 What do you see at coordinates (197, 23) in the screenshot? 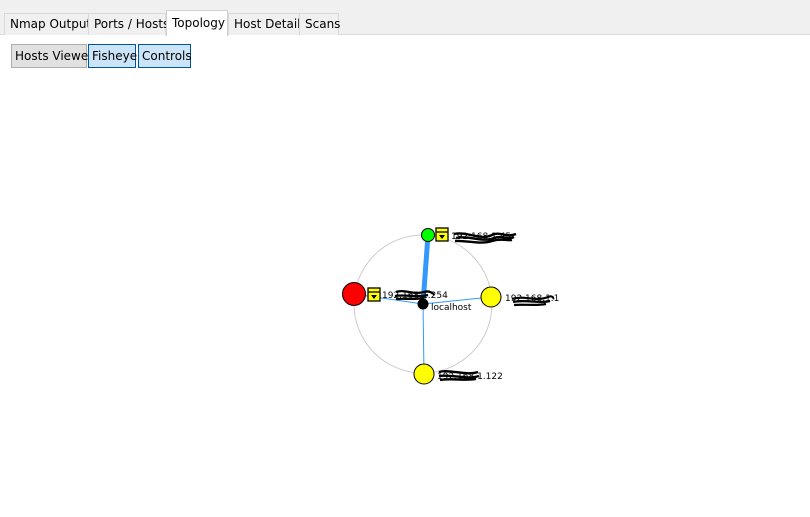
I see `tab-topology: Topology` at bounding box center [197, 23].